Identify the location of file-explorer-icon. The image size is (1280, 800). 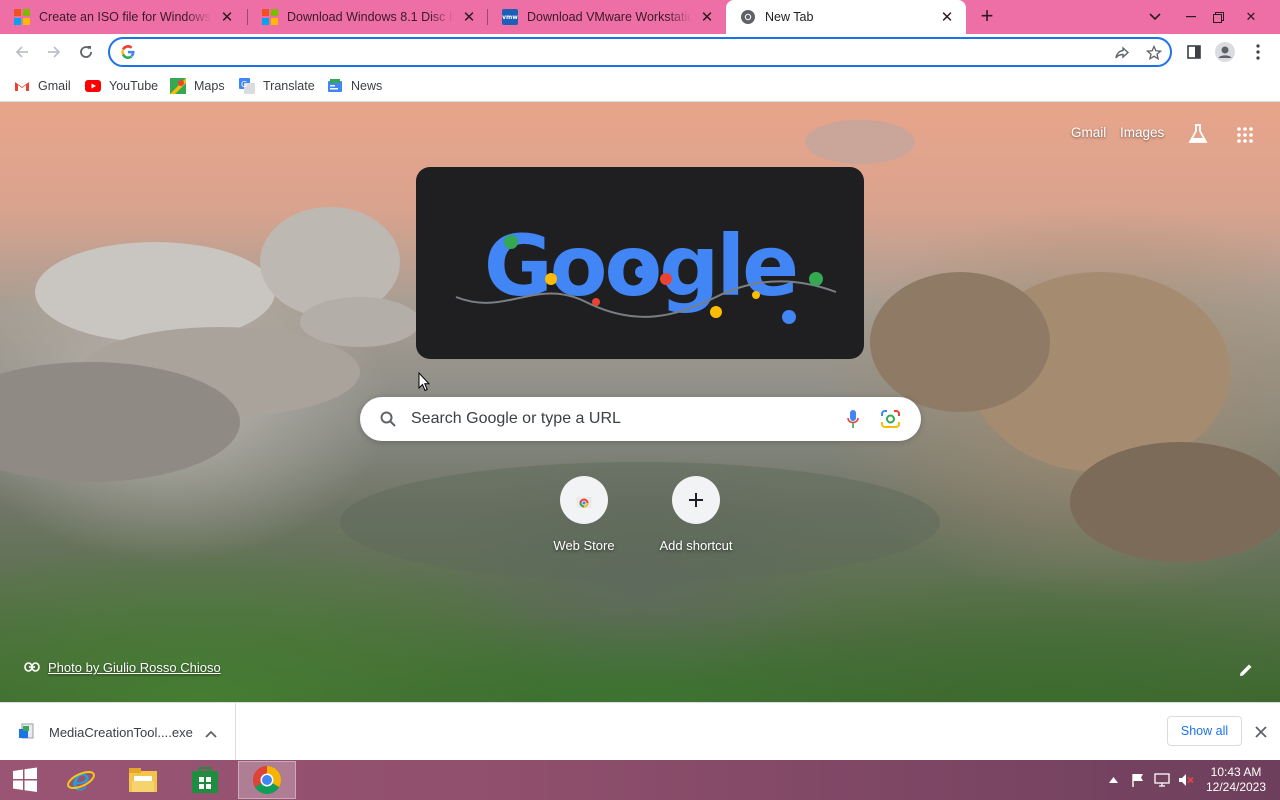
(143, 780).